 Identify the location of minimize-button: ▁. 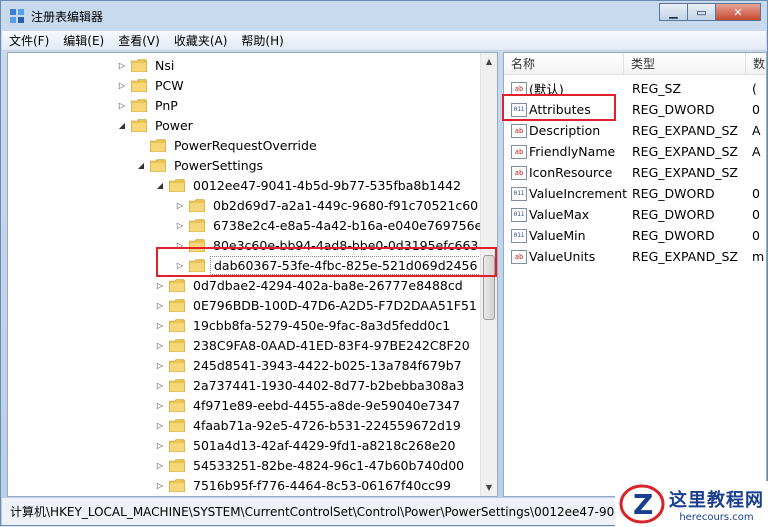
(673, 12).